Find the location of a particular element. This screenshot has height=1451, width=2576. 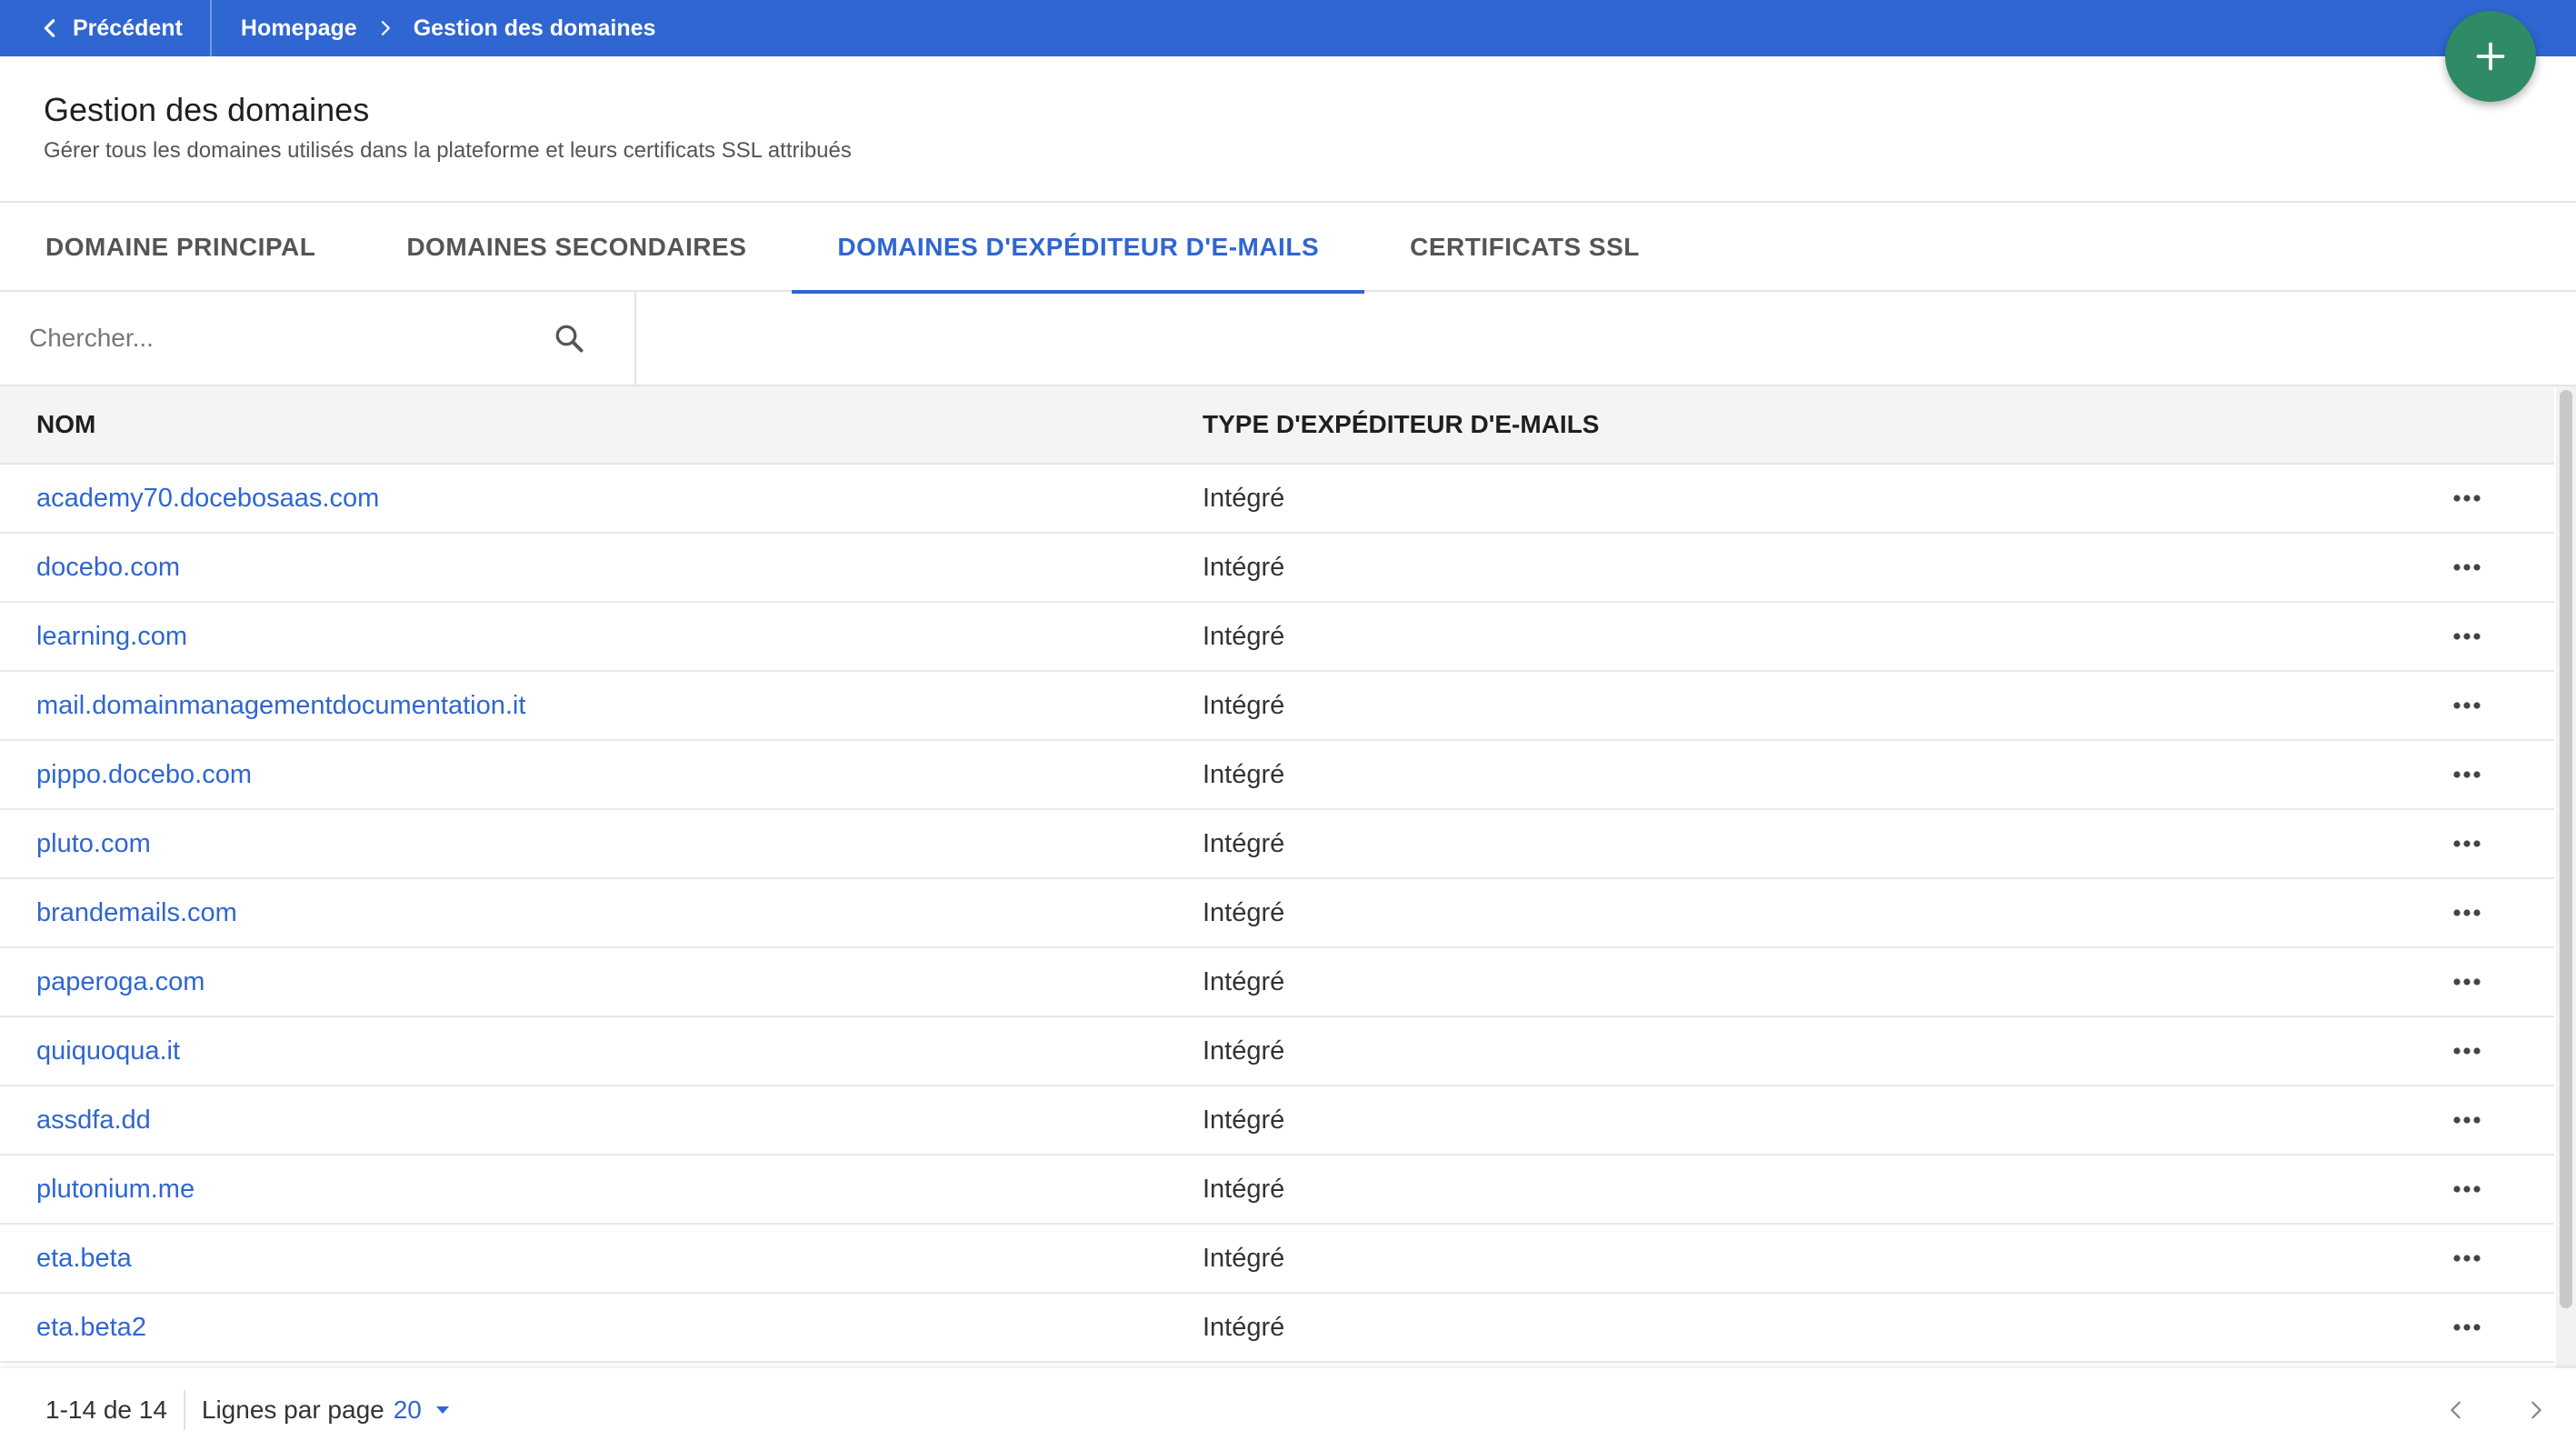

breadcrumb-homepage: Homepage is located at coordinates (299, 28).